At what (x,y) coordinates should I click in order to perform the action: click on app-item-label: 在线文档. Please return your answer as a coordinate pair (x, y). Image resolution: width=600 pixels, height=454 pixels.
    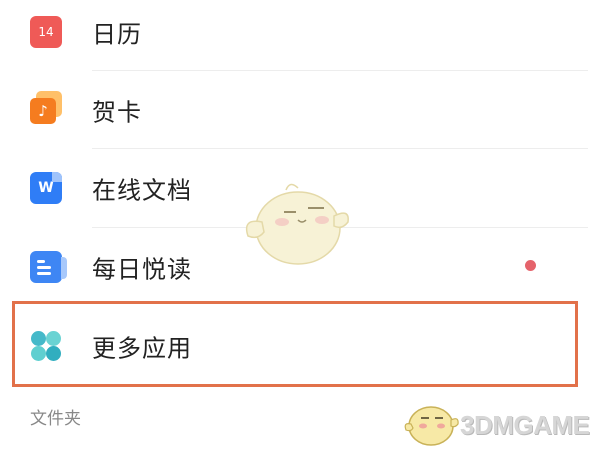
    Looking at the image, I should click on (142, 190).